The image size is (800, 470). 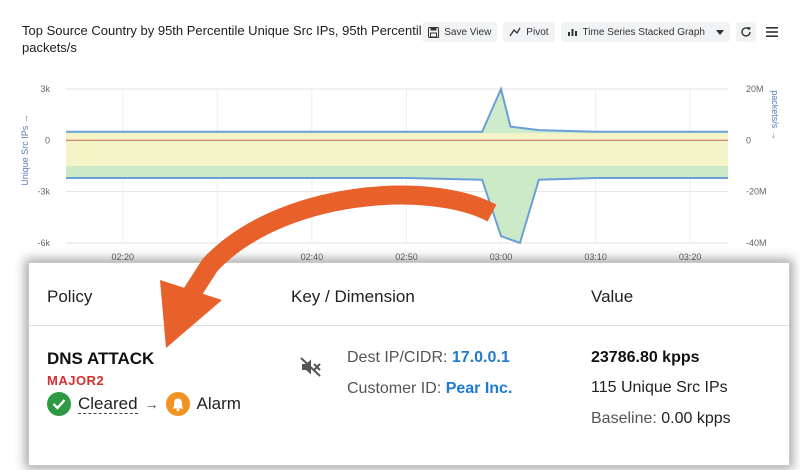 I want to click on positive-band-yellow, so click(x=397, y=137).